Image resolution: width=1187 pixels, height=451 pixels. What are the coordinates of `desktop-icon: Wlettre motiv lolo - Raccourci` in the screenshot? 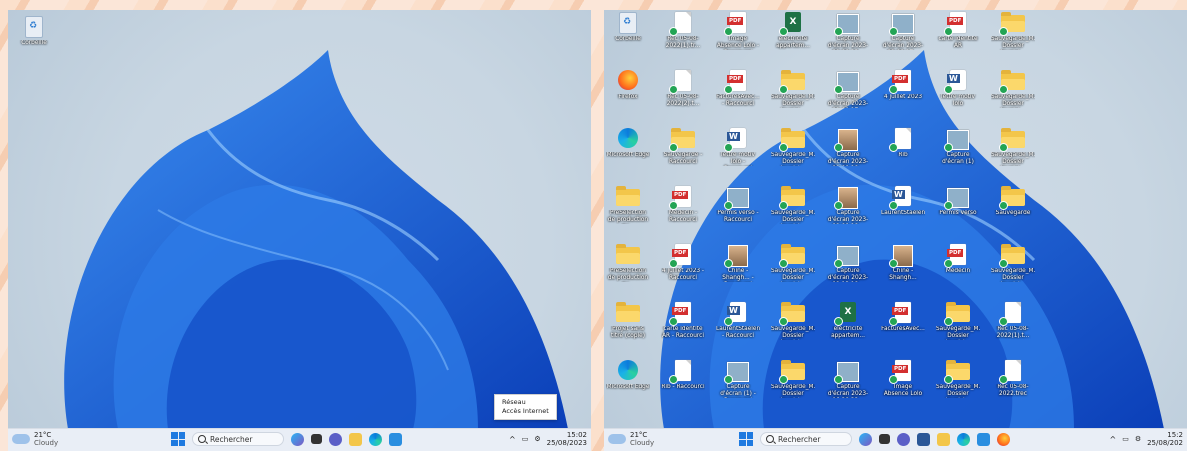 It's located at (738, 147).